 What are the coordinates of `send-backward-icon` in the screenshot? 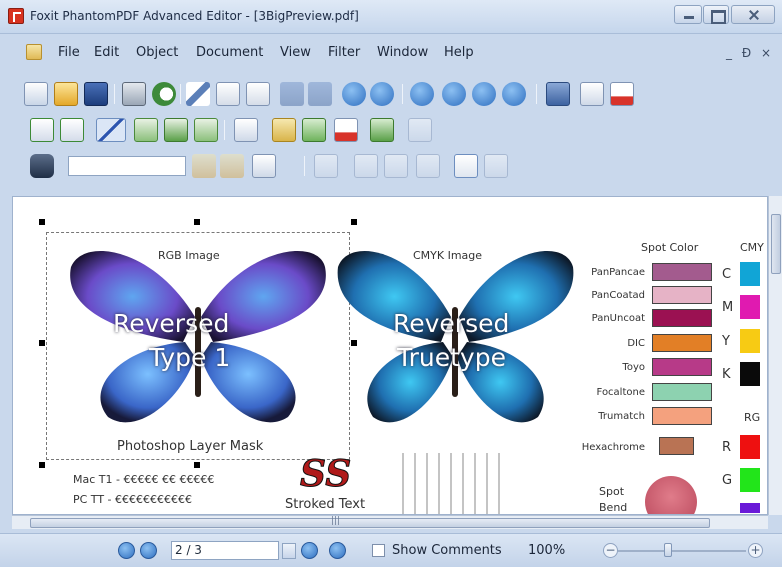 It's located at (314, 130).